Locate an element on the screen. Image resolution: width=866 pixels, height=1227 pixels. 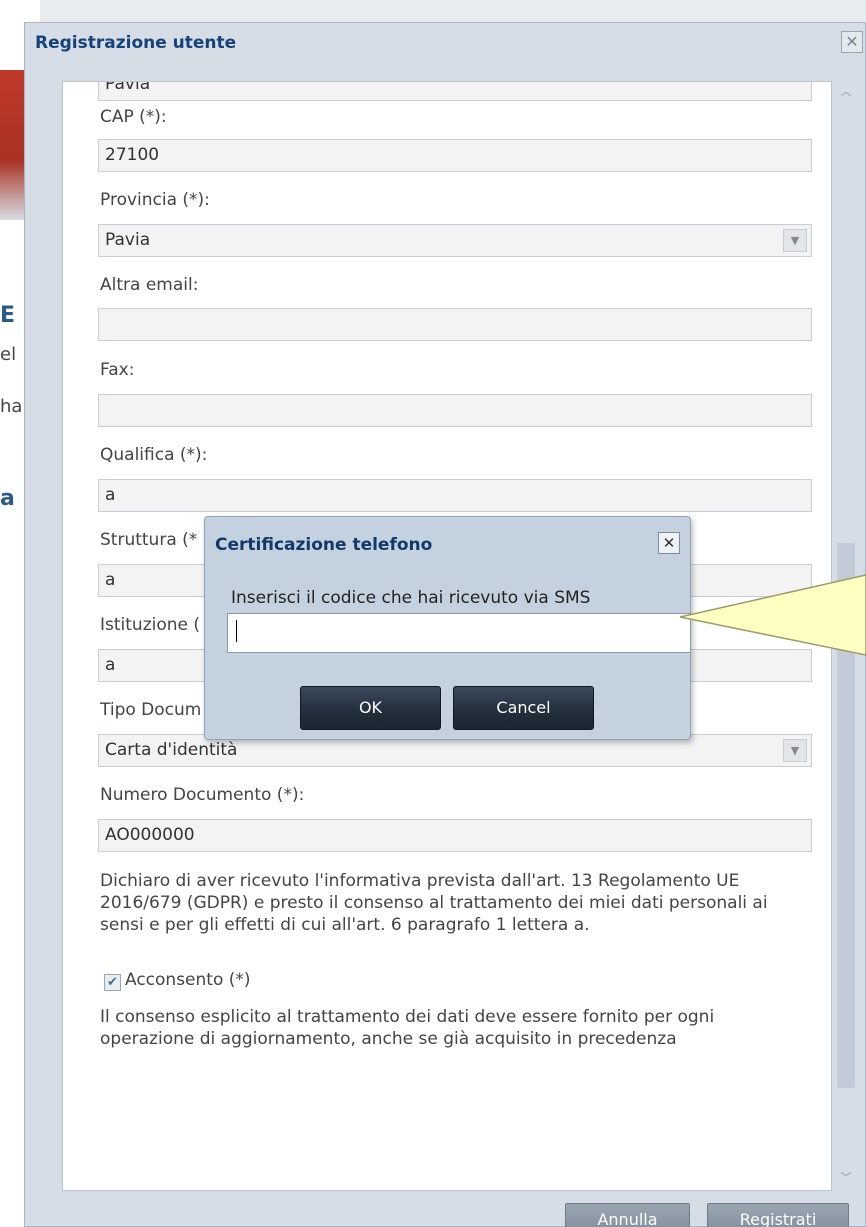
callout-tooltip is located at coordinates (773, 615).